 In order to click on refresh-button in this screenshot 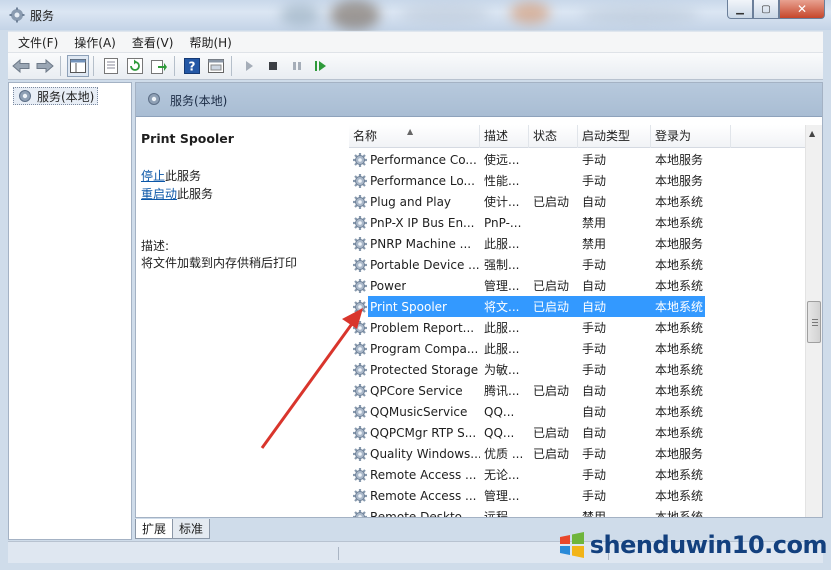, I will do `click(135, 66)`.